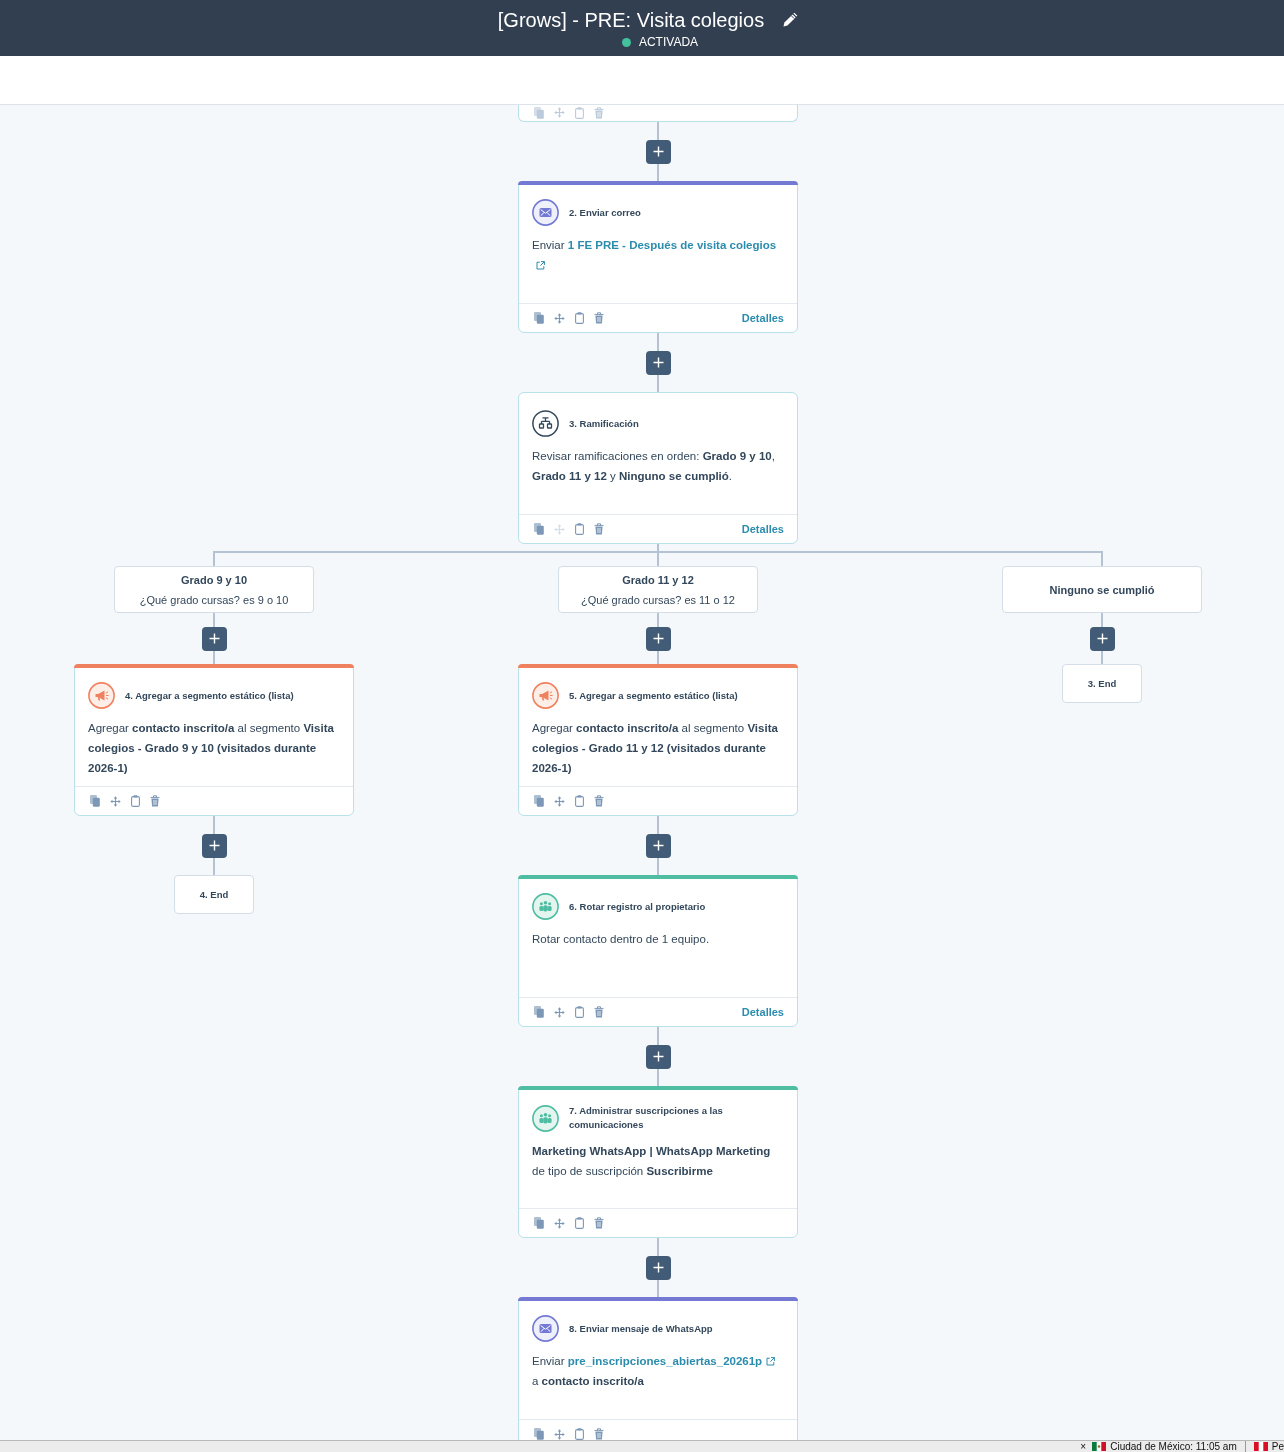  Describe the element at coordinates (621, 939) in the screenshot. I see `step-description: Rotar contacto dentro de 1 equipo.` at that location.